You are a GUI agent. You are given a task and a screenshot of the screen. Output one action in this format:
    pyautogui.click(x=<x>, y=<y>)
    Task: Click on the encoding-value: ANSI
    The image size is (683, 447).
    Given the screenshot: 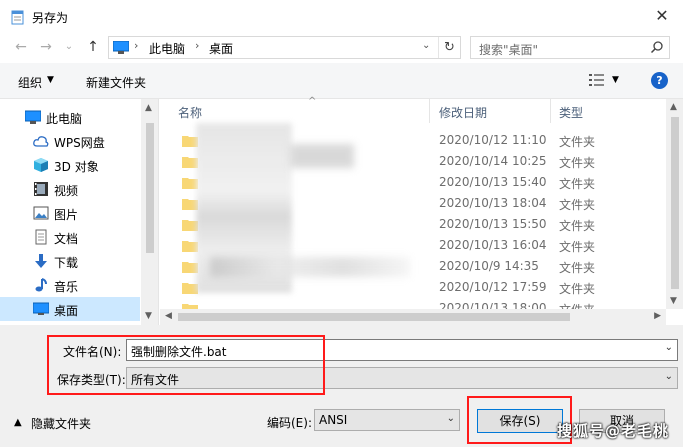 What is the action you would take?
    pyautogui.click(x=333, y=420)
    